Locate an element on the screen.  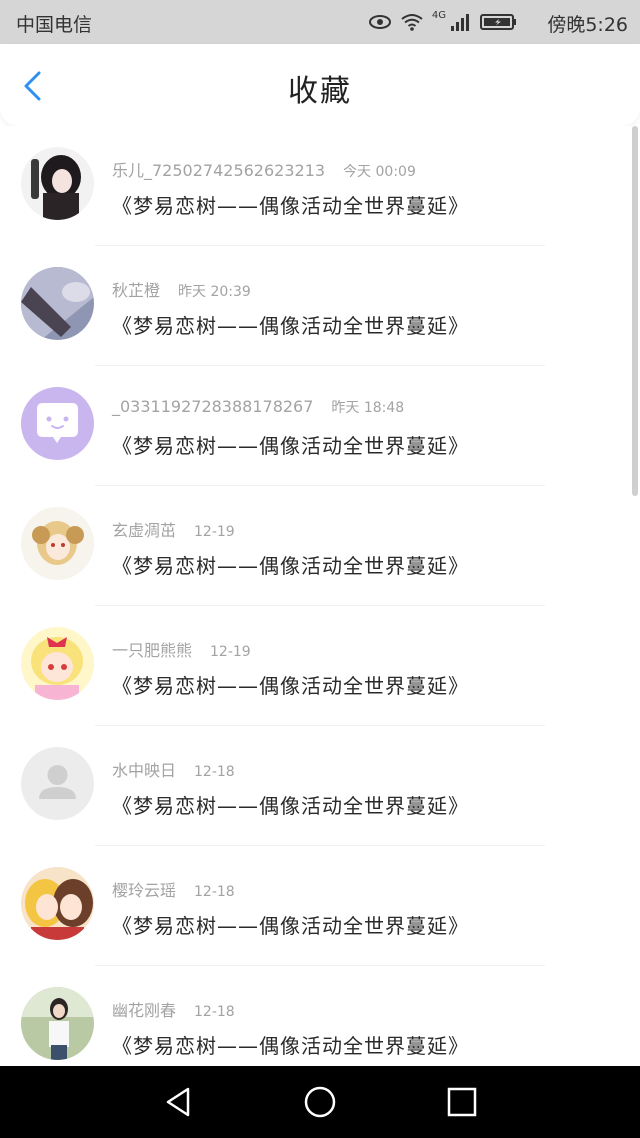
item-meta: 乐儿_72502742562623213 今天 00:09 is located at coordinates (264, 169).